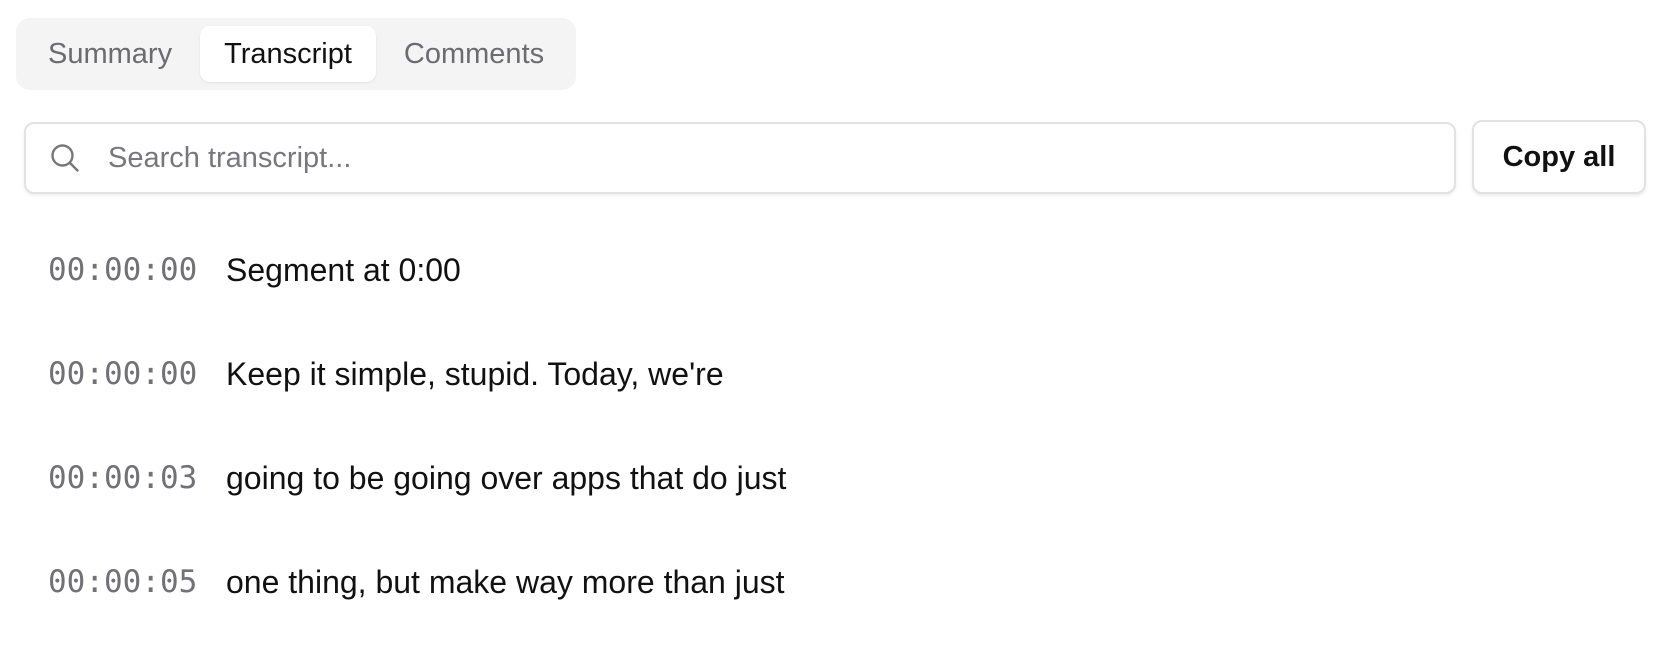 The width and height of the screenshot is (1668, 648). I want to click on search-row: Copy all, so click(835, 158).